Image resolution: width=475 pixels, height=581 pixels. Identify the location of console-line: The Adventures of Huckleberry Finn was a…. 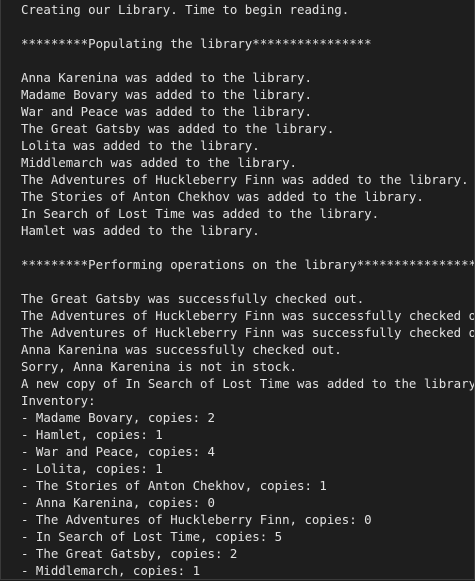
(245, 179).